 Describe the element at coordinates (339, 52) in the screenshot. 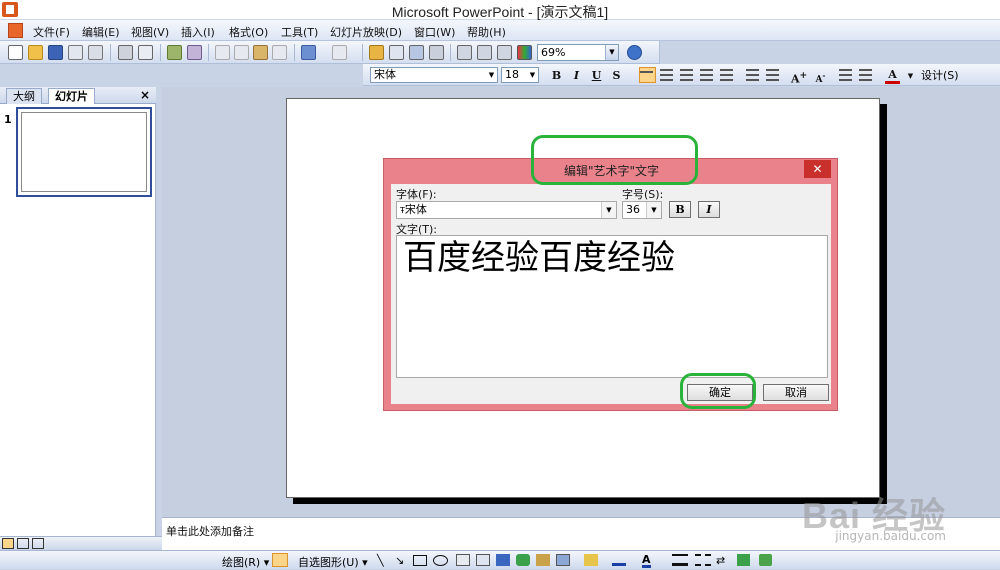

I see `redo-icon` at that location.